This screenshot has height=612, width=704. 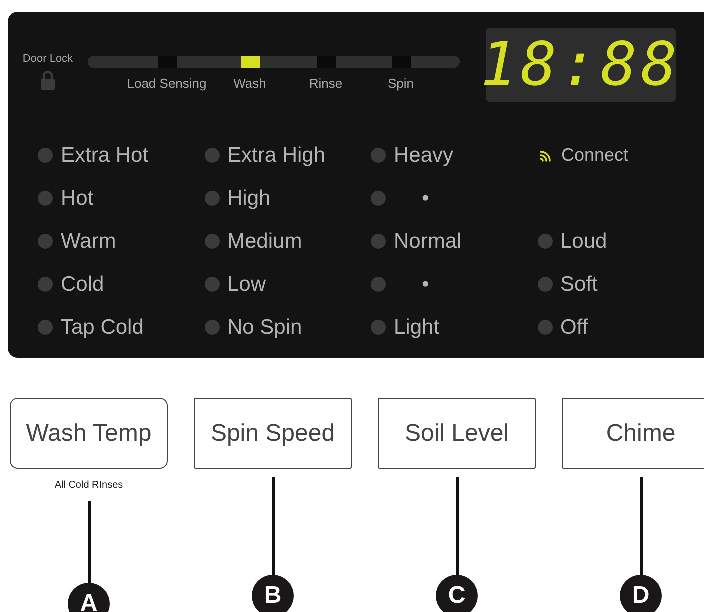 I want to click on callout-badge: B, so click(x=273, y=593).